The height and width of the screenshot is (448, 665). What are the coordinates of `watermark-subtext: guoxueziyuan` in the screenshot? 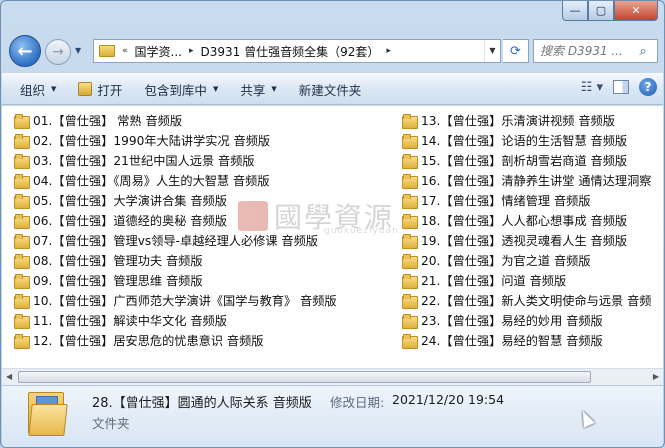 It's located at (361, 231).